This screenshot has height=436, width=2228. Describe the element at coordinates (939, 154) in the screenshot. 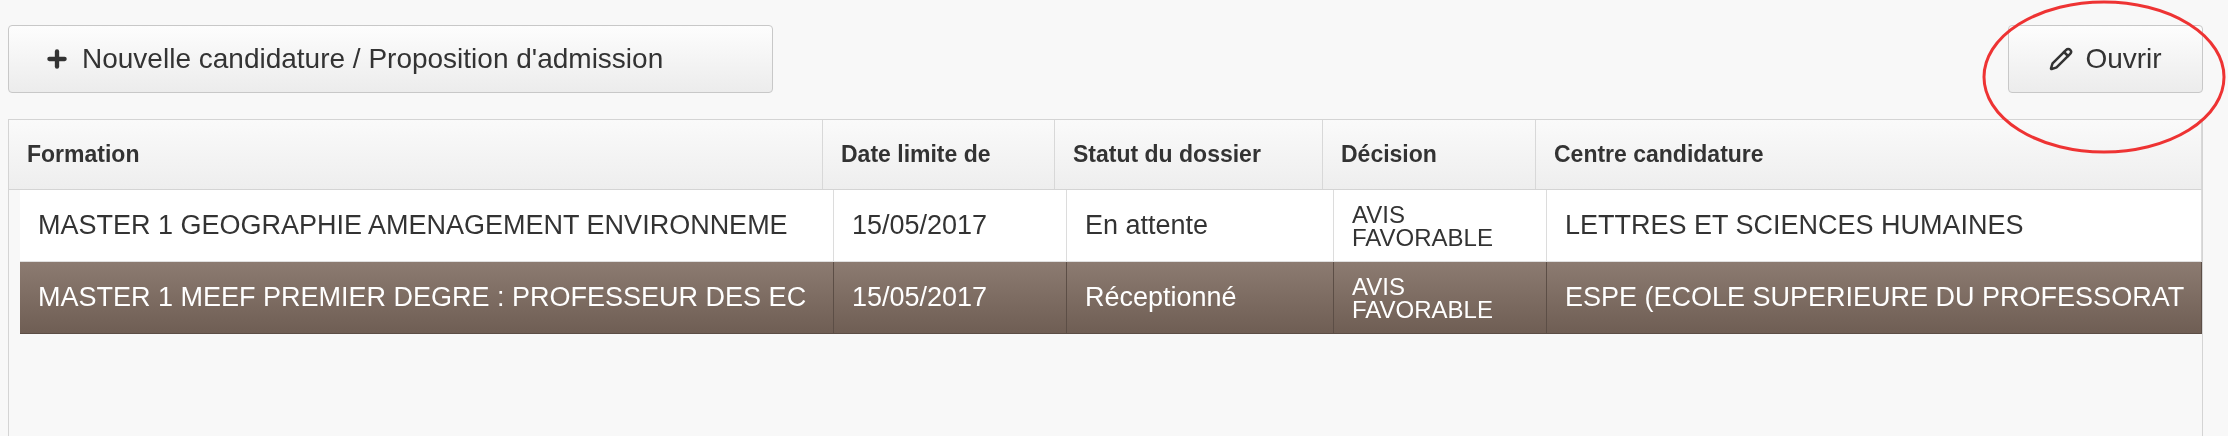

I see `column-header: Date limite de` at that location.